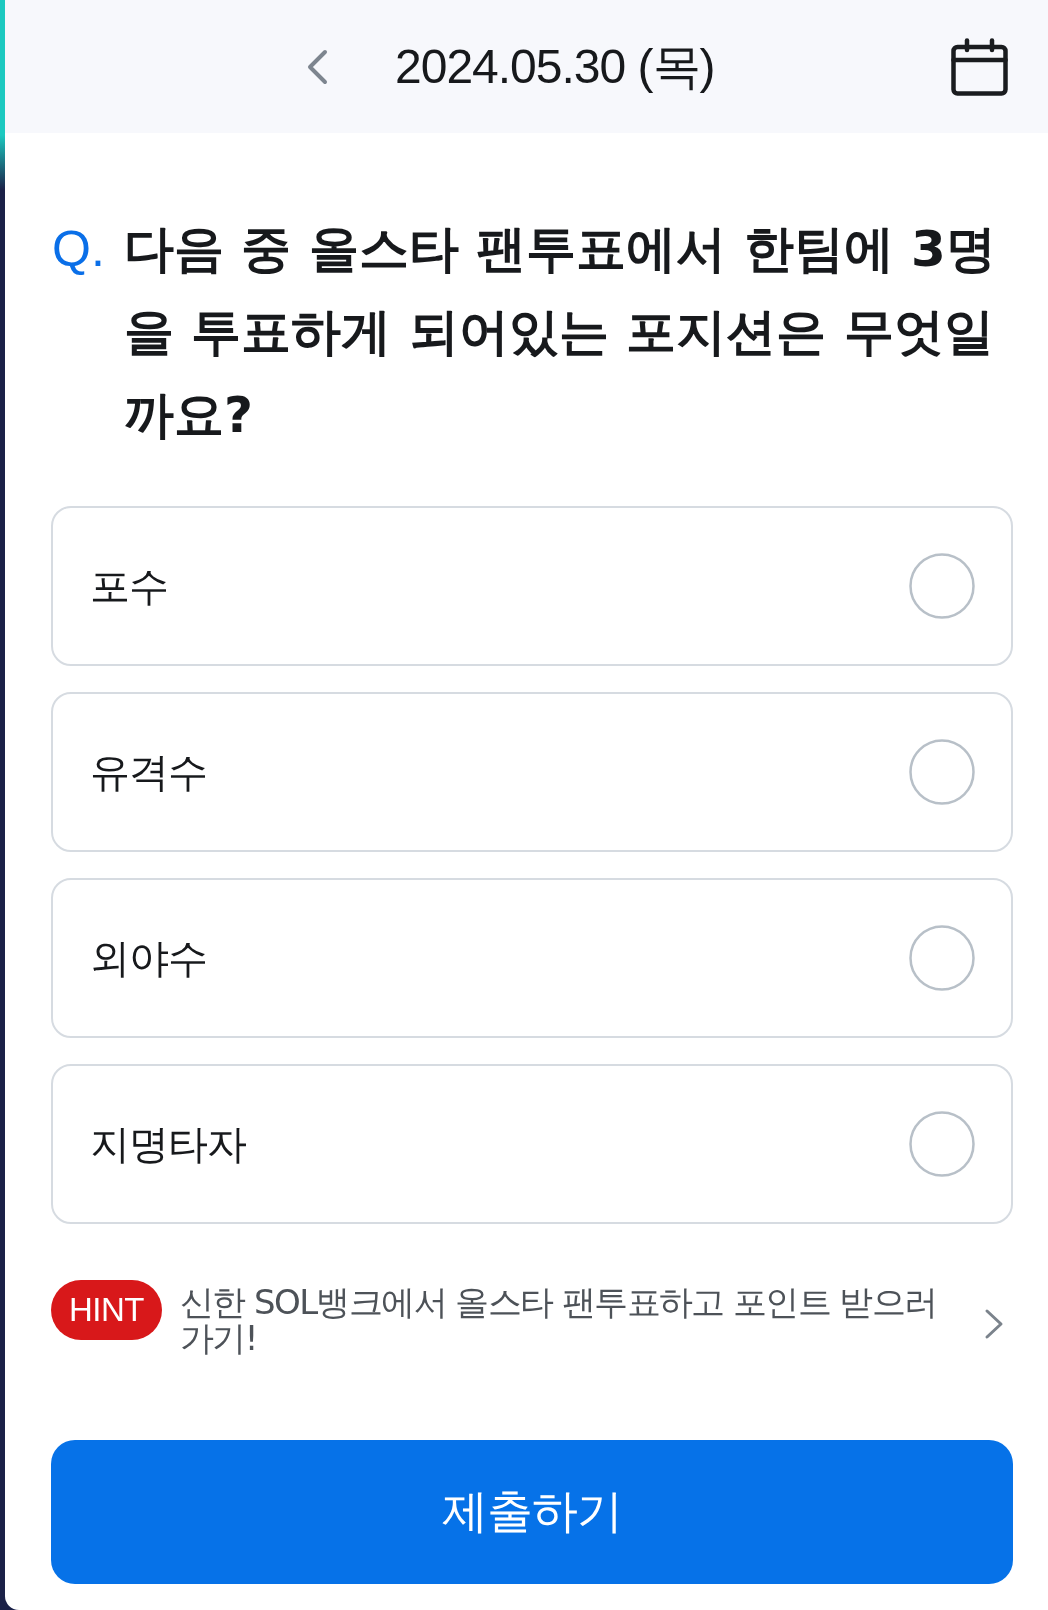 The width and height of the screenshot is (1048, 1610). Describe the element at coordinates (129, 586) in the screenshot. I see `option-label: 포수` at that location.